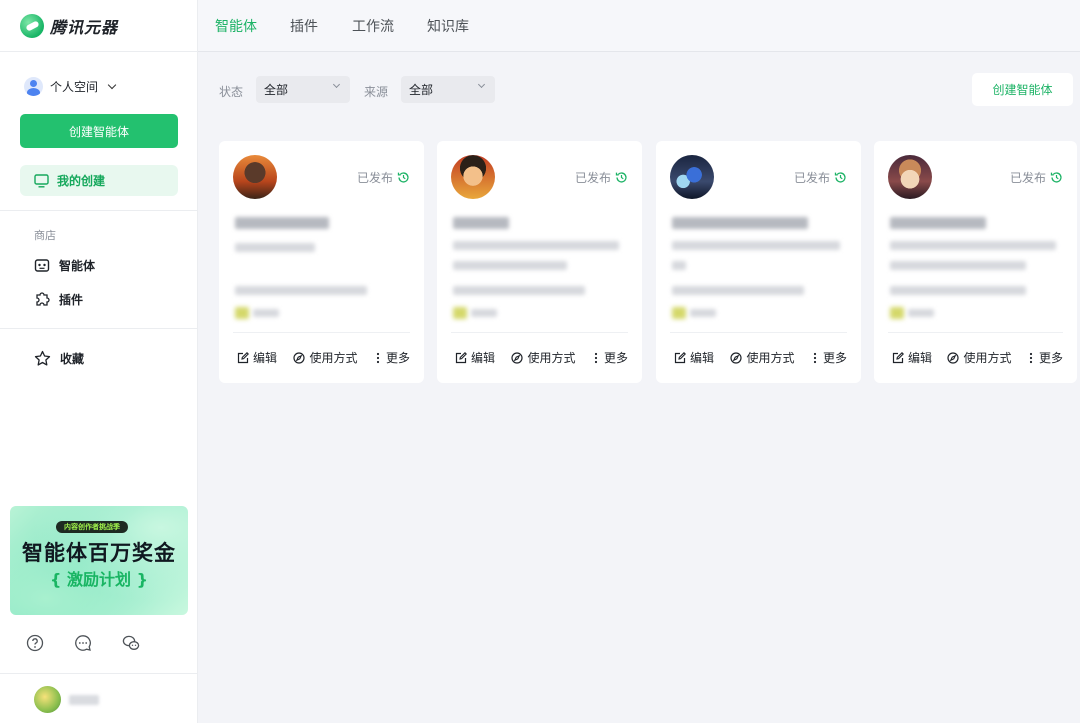 This screenshot has width=1080, height=723. I want to click on agent-tag-blurred, so click(242, 313).